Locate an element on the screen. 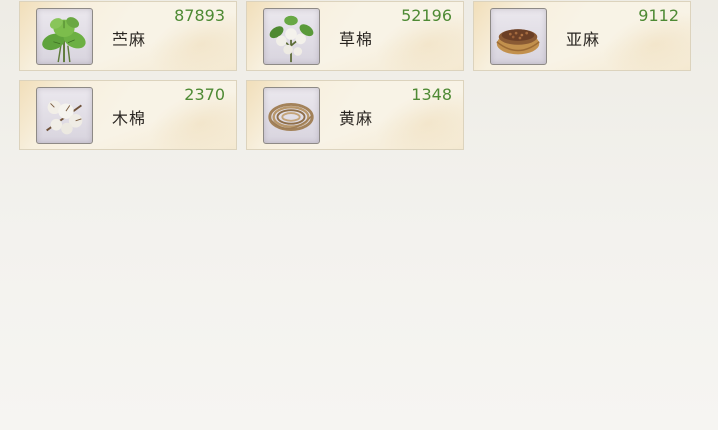 Image resolution: width=718 pixels, height=430 pixels. item-card-ramie: 苎麻 87893 is located at coordinates (128, 36).